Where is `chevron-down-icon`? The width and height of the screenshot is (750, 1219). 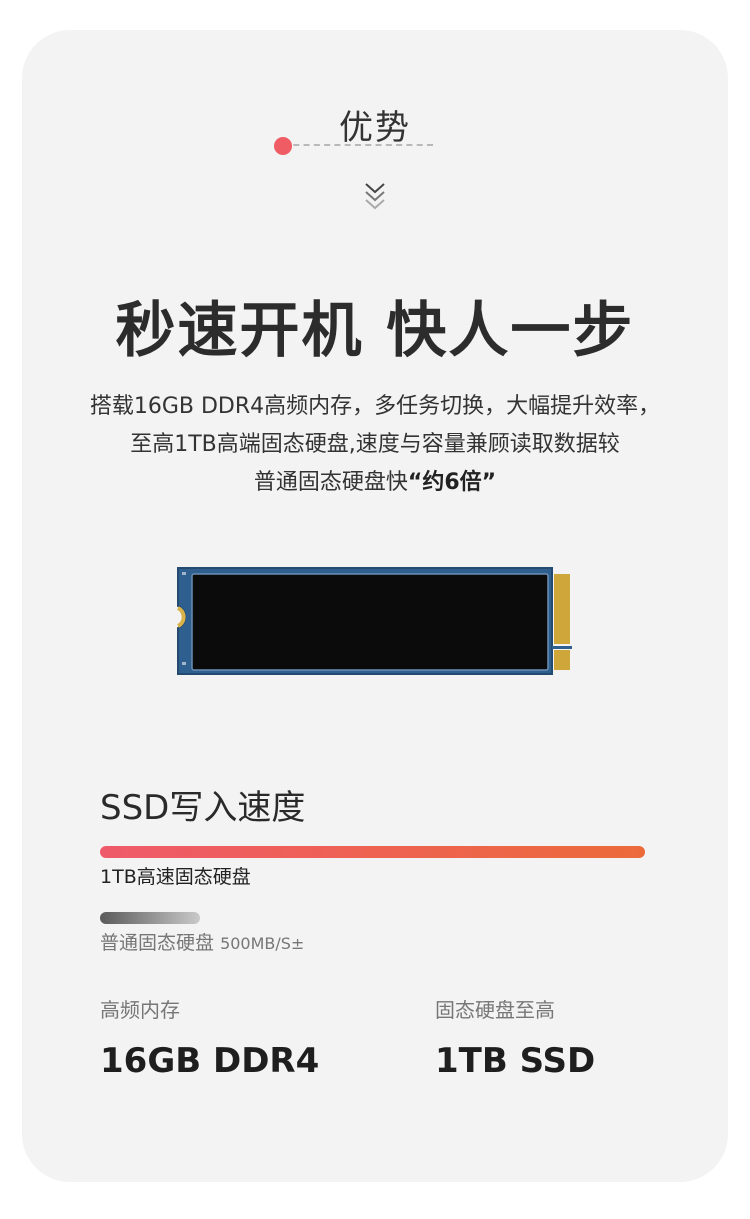 chevron-down-icon is located at coordinates (375, 196).